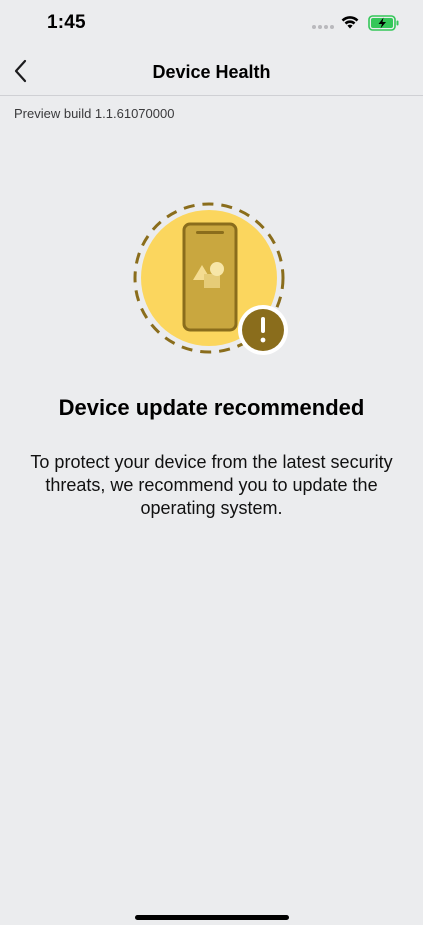 This screenshot has width=423, height=925. Describe the element at coordinates (94, 113) in the screenshot. I see `preview-build-label: Preview build 1.1.61070000` at that location.